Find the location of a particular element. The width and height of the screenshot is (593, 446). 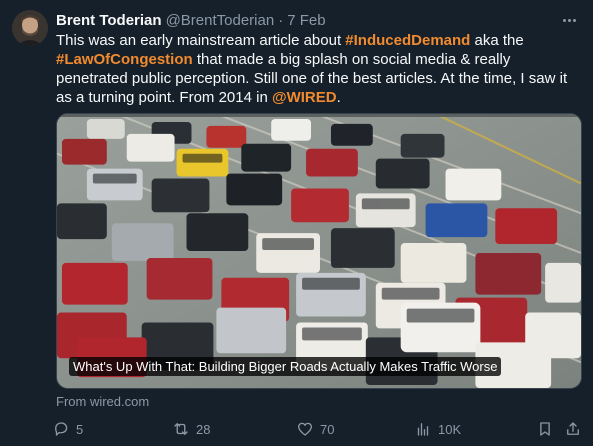

share-icon is located at coordinates (573, 428).